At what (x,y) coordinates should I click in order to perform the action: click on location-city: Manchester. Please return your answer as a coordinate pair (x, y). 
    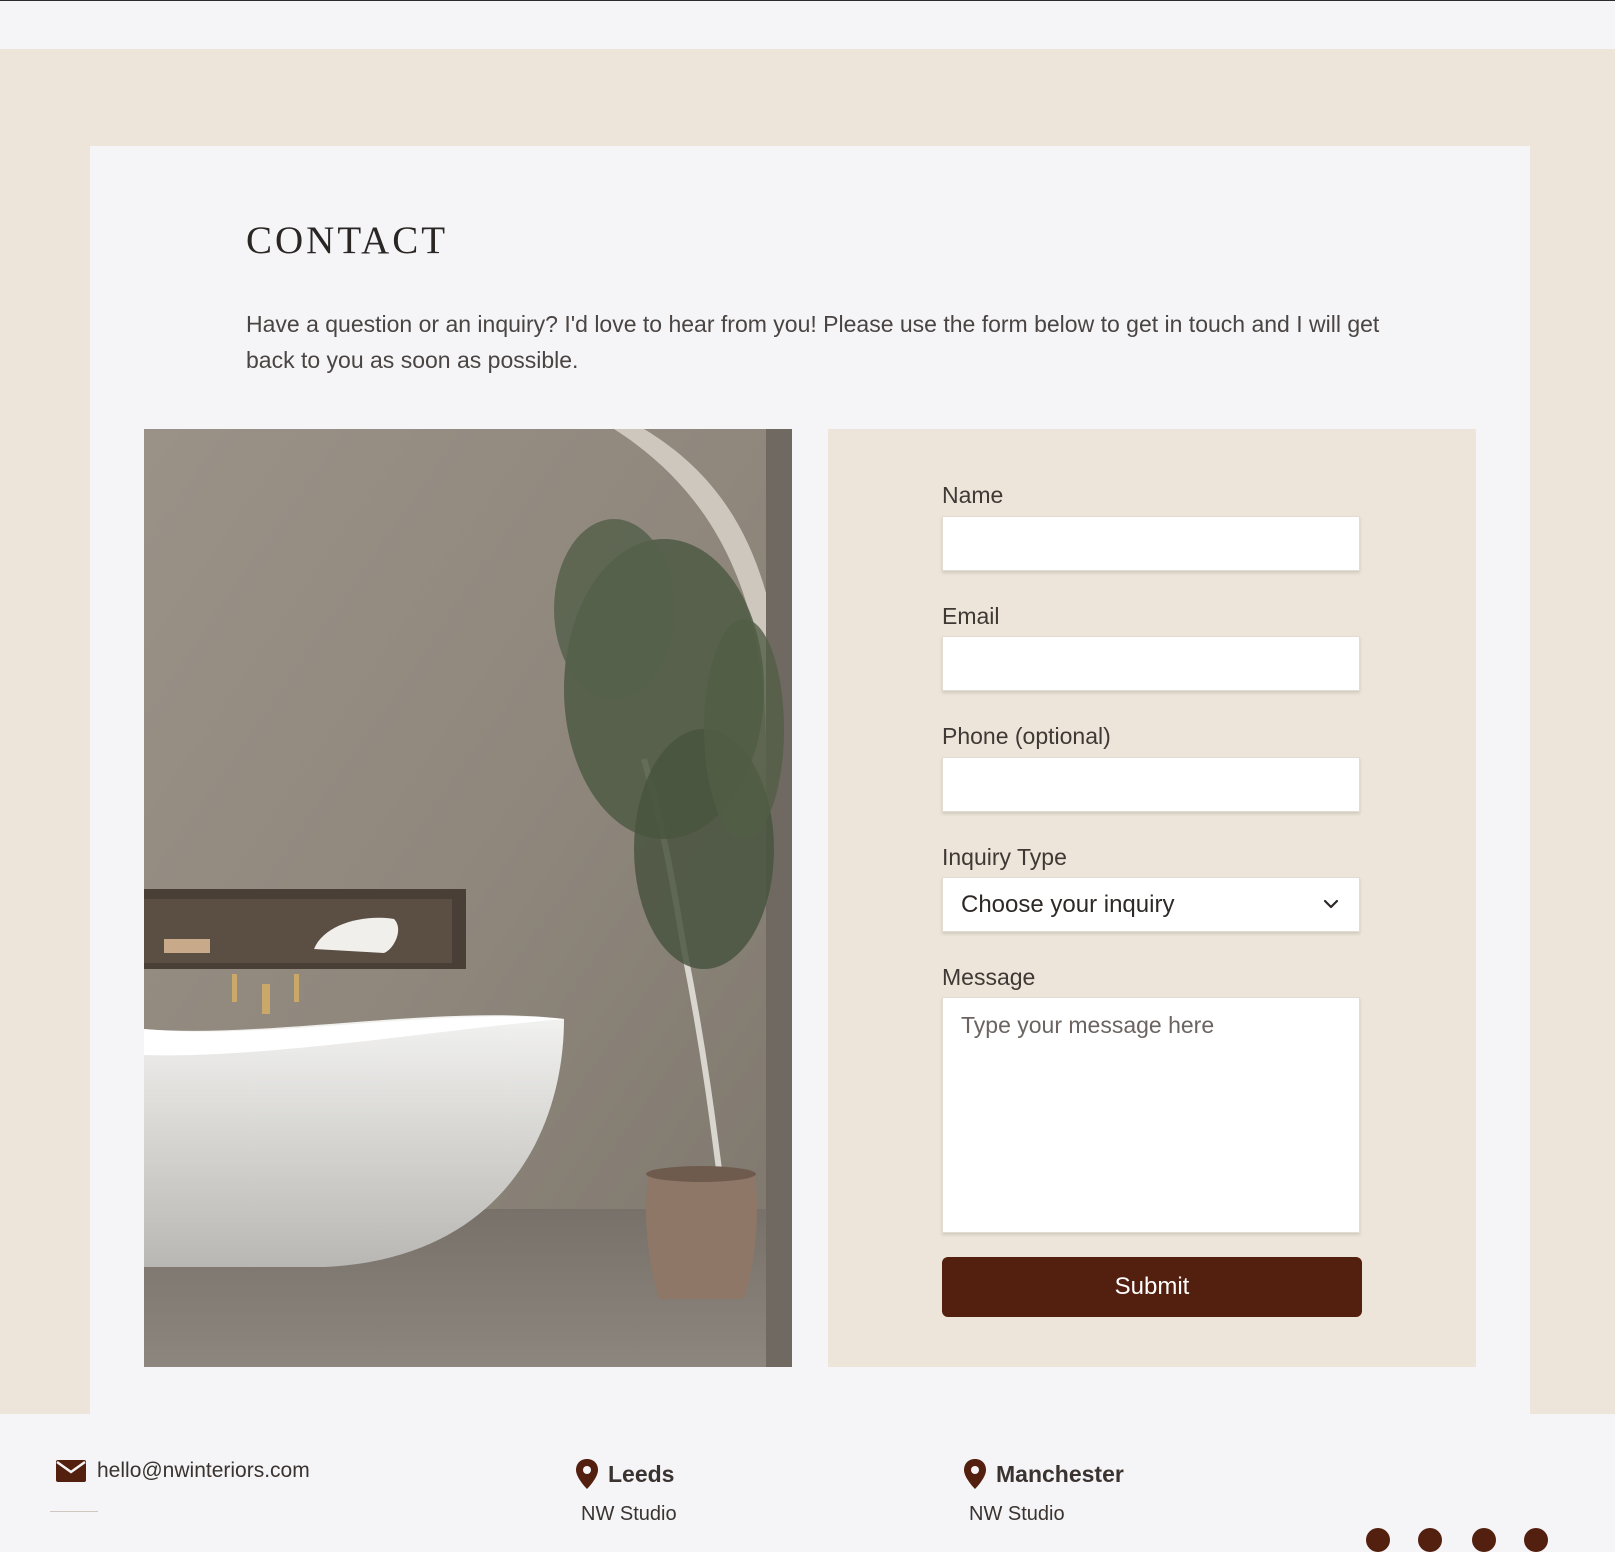
    Looking at the image, I should click on (1060, 1473).